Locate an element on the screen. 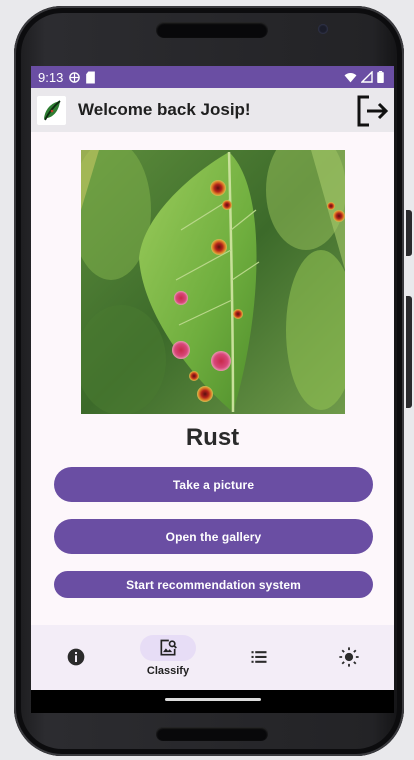 This screenshot has width=414, height=760. system-navigation-bar is located at coordinates (212, 701).